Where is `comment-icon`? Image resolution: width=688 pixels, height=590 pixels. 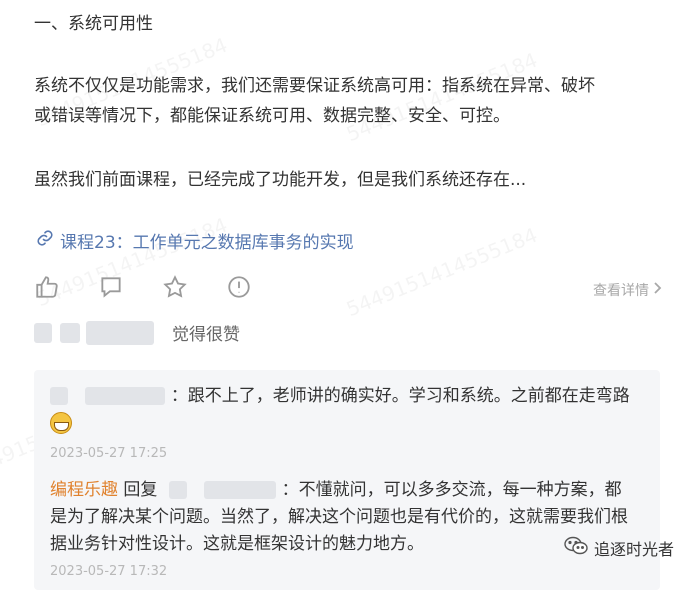
comment-icon is located at coordinates (111, 287).